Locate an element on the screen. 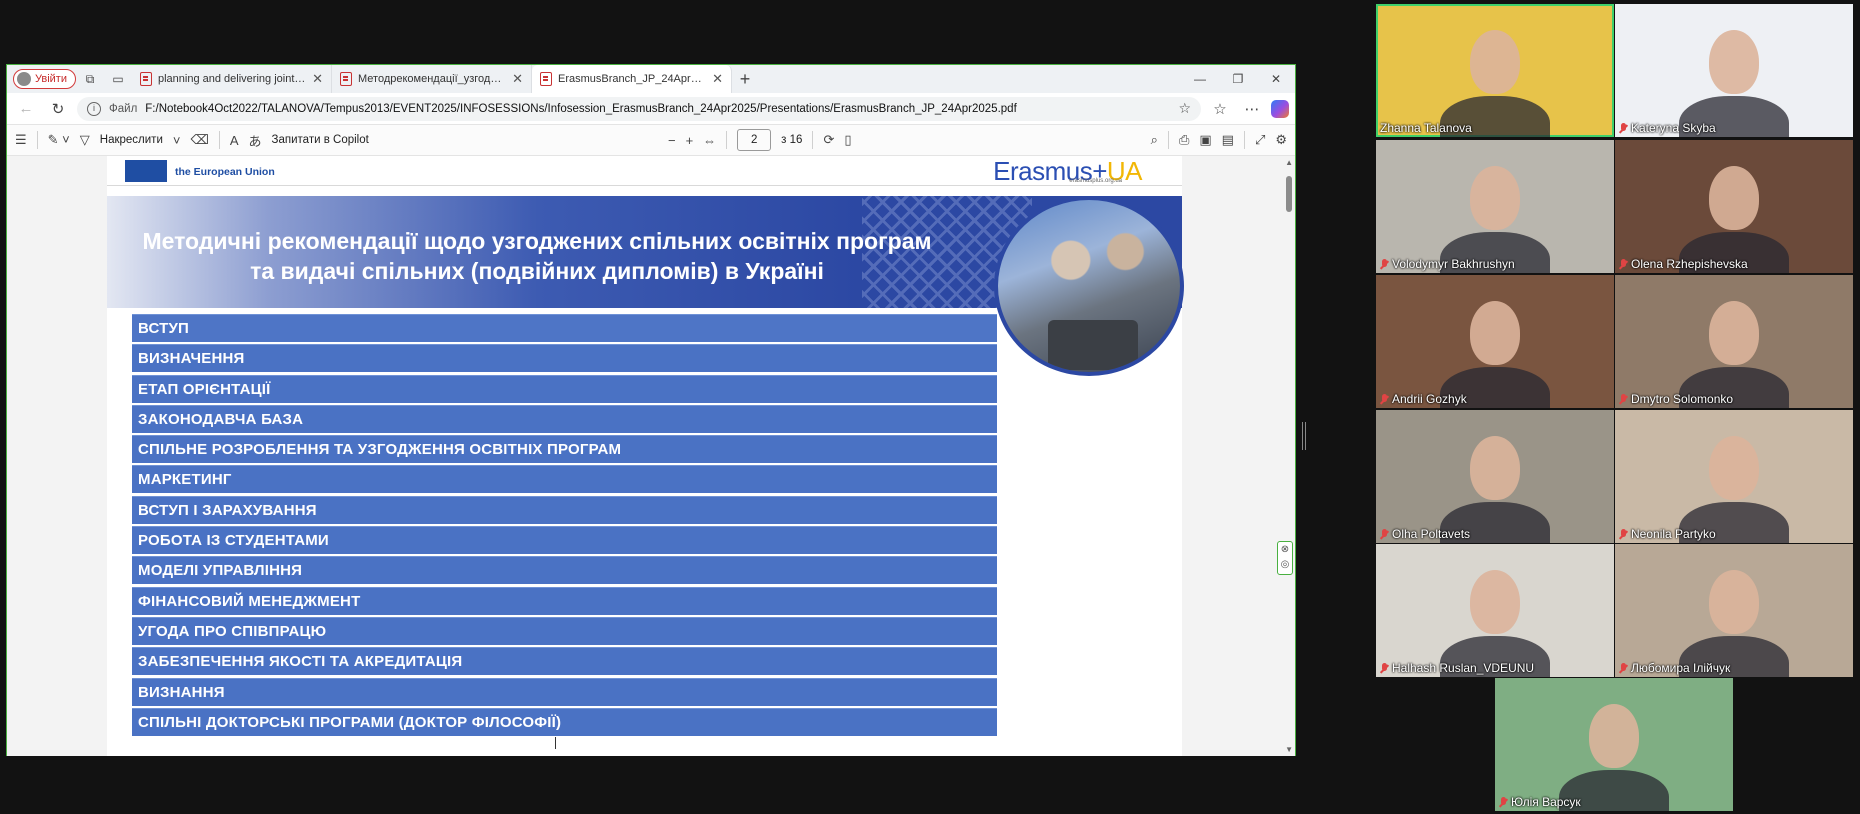 This screenshot has height=814, width=1860. participant-tile: Kateryna Skyba is located at coordinates (1734, 70).